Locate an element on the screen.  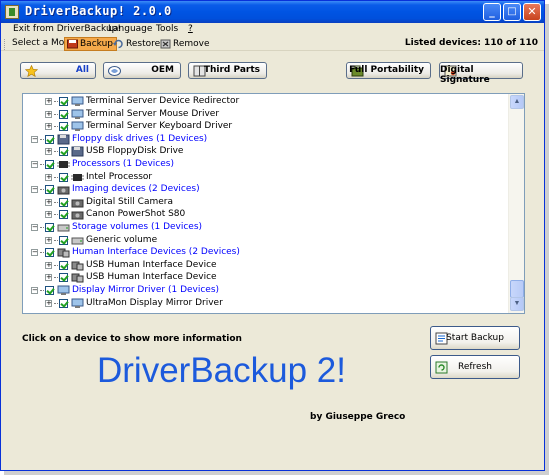
tree-device-row: + UltraMon Display Mirror Driver is located at coordinates (265, 303).